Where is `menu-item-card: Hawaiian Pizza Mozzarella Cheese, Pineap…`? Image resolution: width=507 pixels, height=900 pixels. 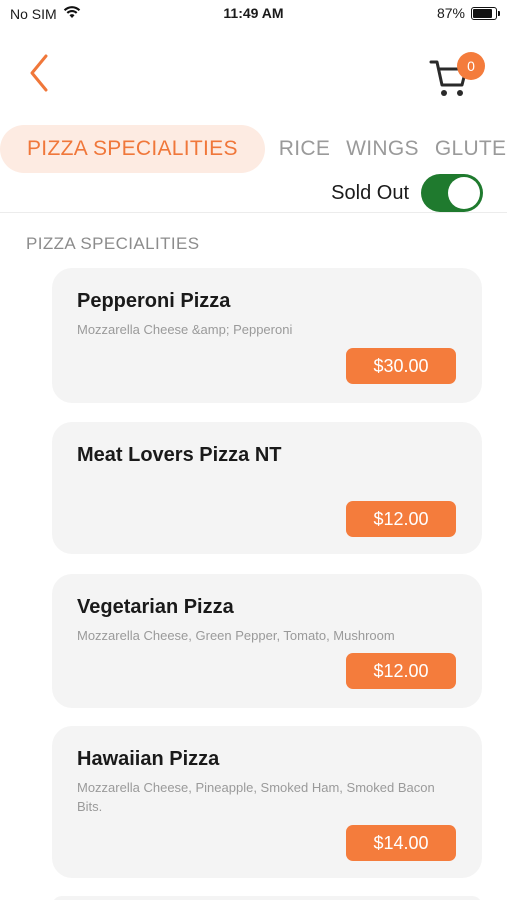 menu-item-card: Hawaiian Pizza Mozzarella Cheese, Pineap… is located at coordinates (267, 802).